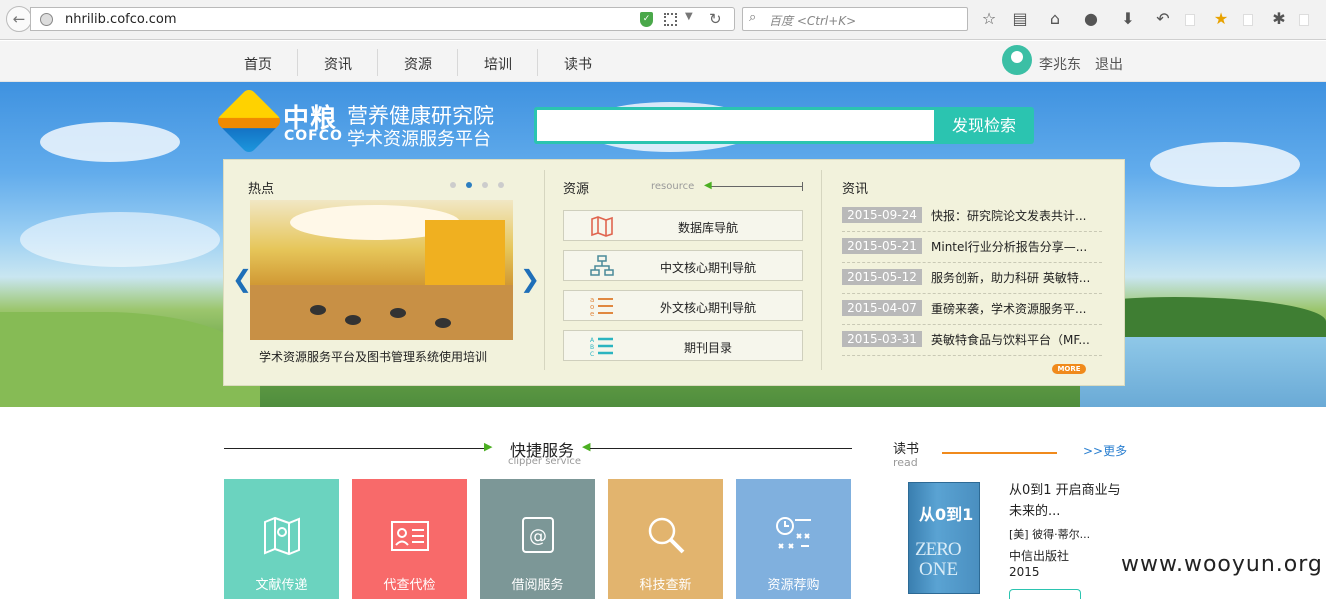 The image size is (1326, 599). Describe the element at coordinates (281, 585) in the screenshot. I see `tile-label: 文献传递` at that location.